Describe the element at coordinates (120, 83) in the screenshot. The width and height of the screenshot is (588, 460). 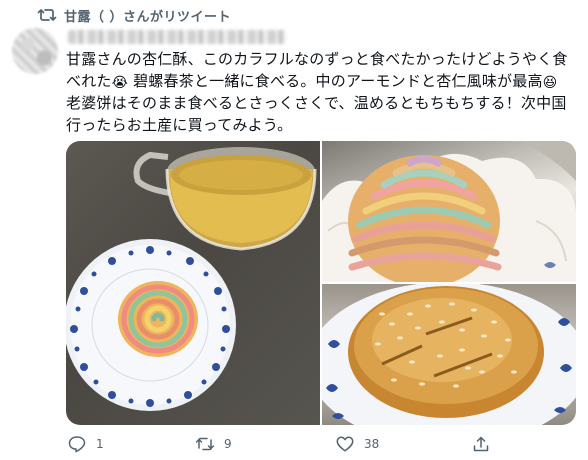
I see `loudly-crying-emoji-icon: 😭` at that location.